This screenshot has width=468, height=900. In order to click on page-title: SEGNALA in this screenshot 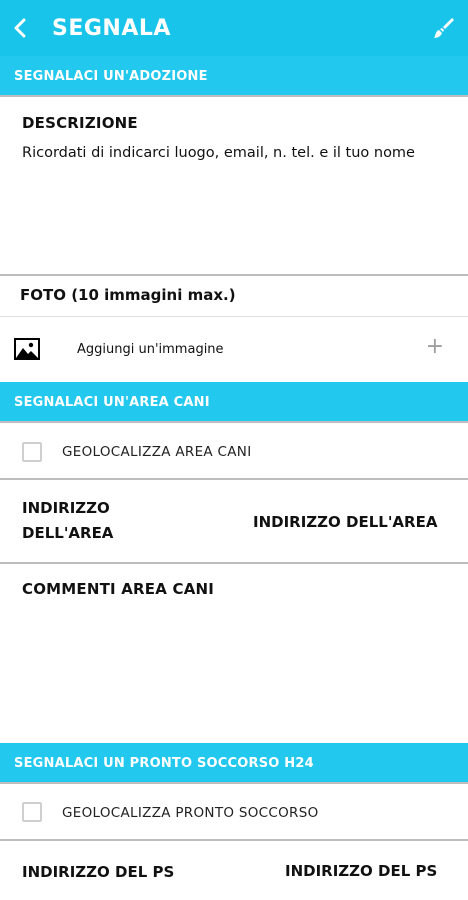, I will do `click(111, 28)`.